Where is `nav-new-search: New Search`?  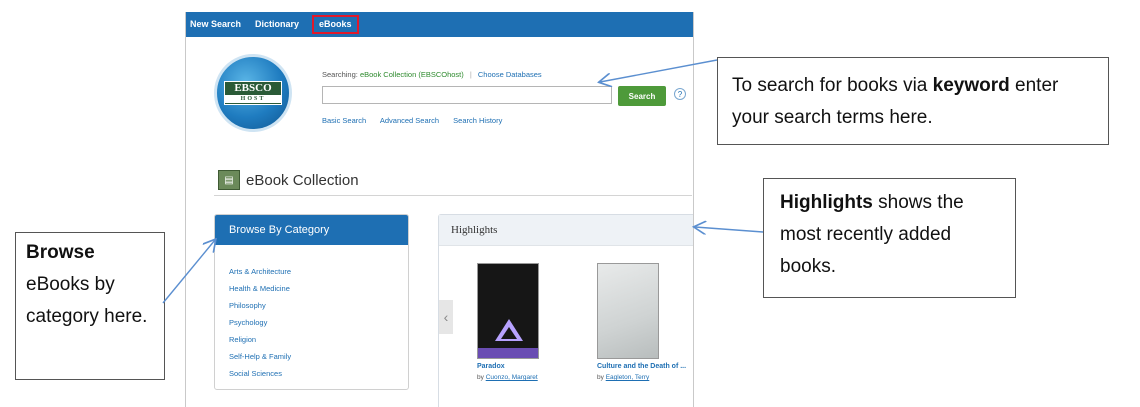 nav-new-search: New Search is located at coordinates (218, 24).